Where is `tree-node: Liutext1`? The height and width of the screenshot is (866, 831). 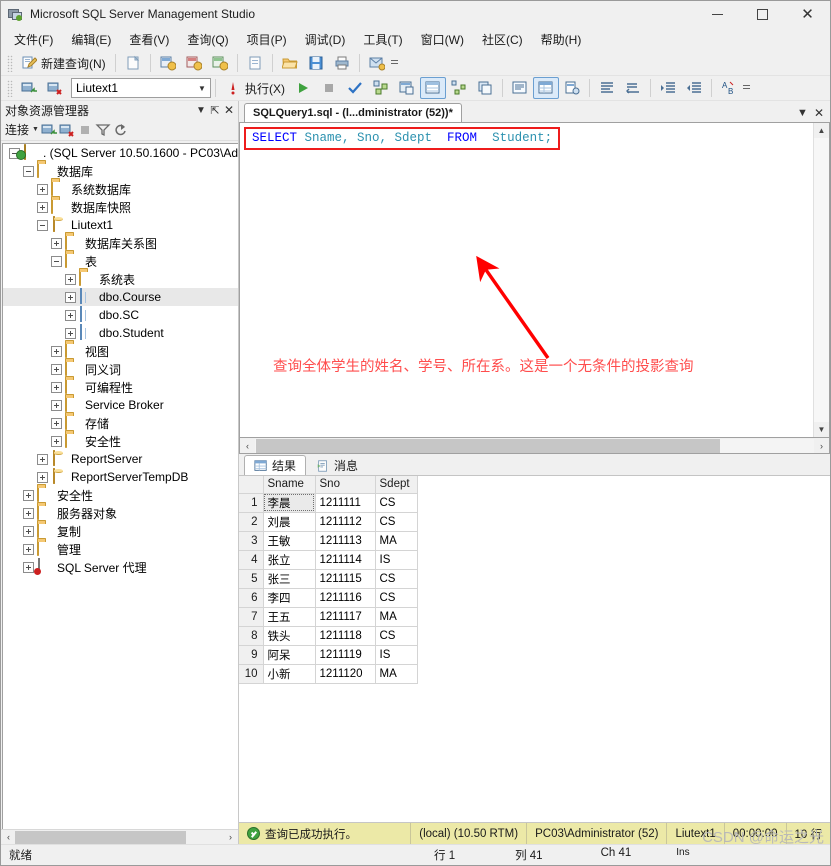
tree-node: Liutext1 is located at coordinates (120, 225).